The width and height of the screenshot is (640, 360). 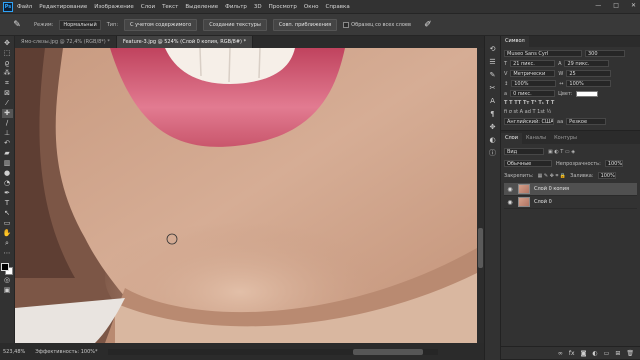 I want to click on lock-icons: ▦ ✎ ✥ ⌗ 🔒, so click(x=552, y=176).